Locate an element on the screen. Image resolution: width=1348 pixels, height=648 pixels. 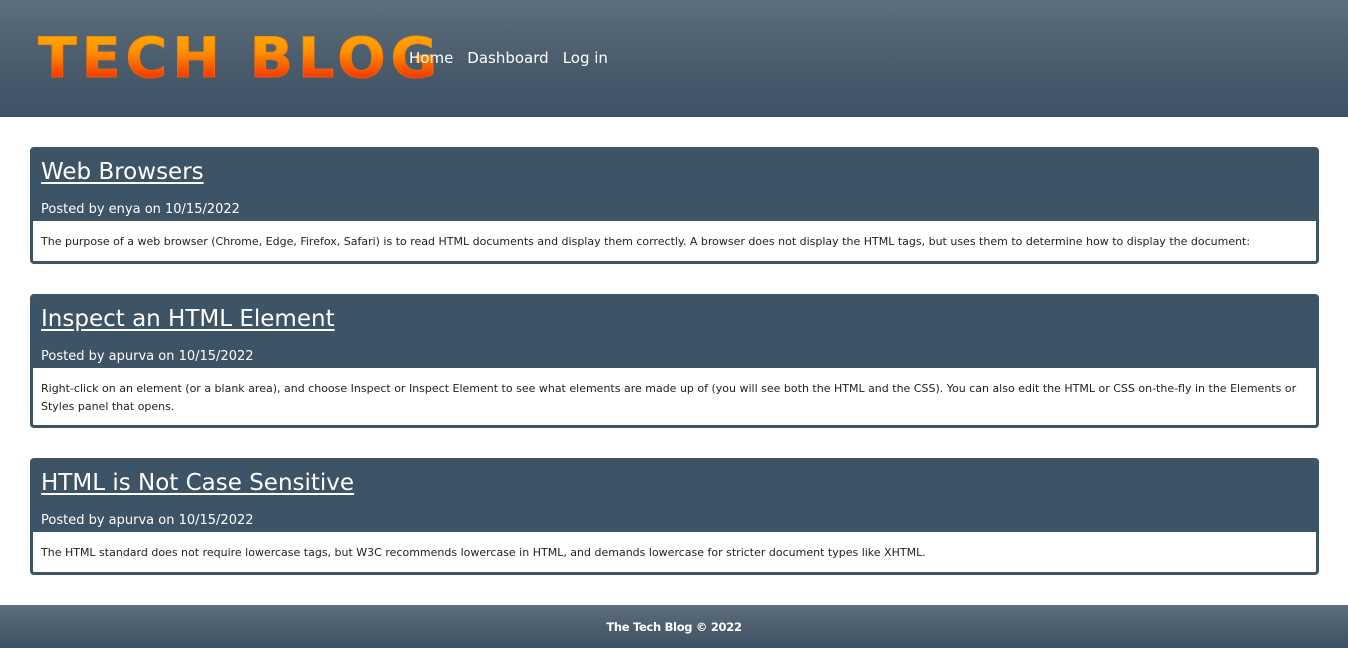
nav-link-home: Home is located at coordinates (431, 58).